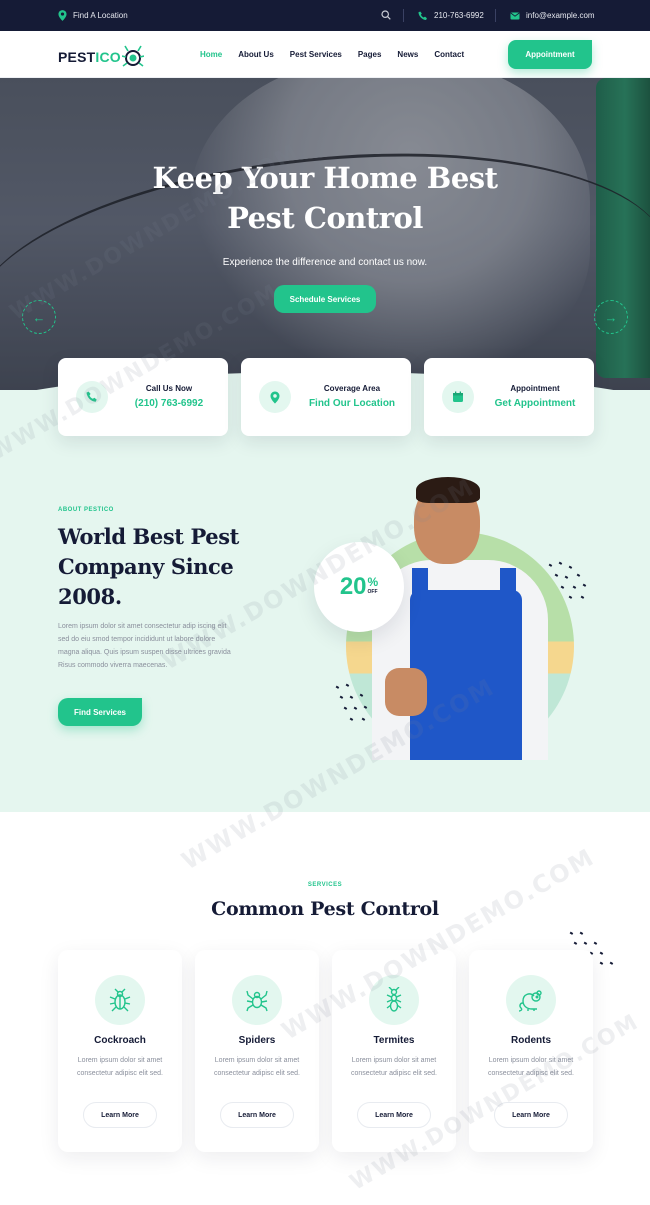 The width and height of the screenshot is (650, 1205). I want to click on info-card-appointment: Appointment Get Appointment, so click(509, 397).